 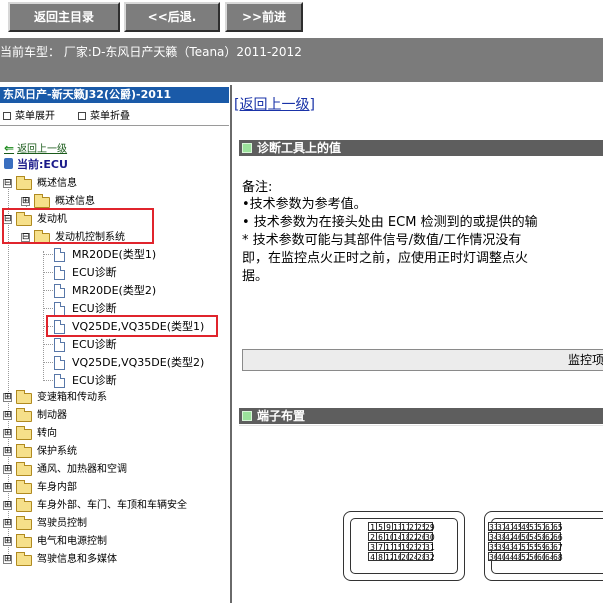 I want to click on tree-title: 东风日产-新天籁J32(公爵)-2011, so click(x=114, y=95).